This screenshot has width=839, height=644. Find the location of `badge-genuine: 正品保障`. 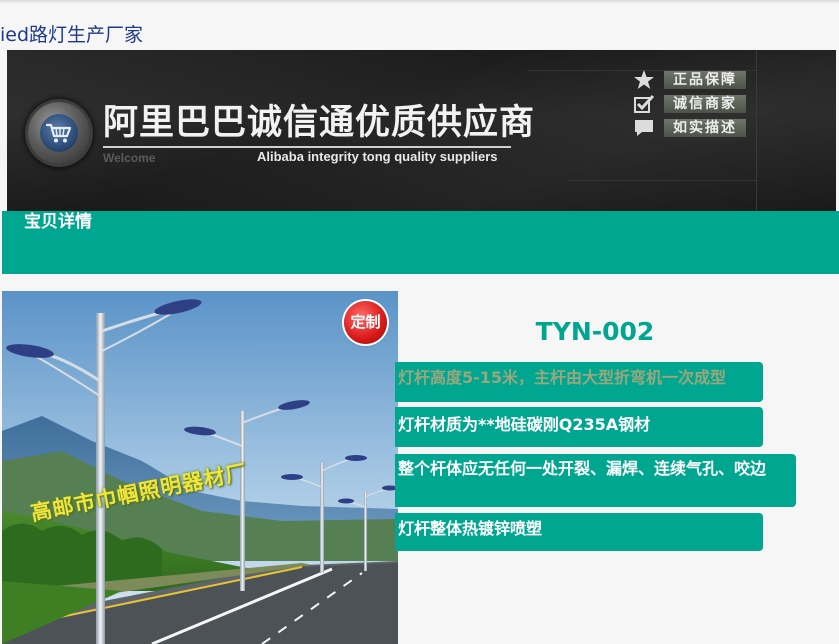

badge-genuine: 正品保障 is located at coordinates (692, 80).